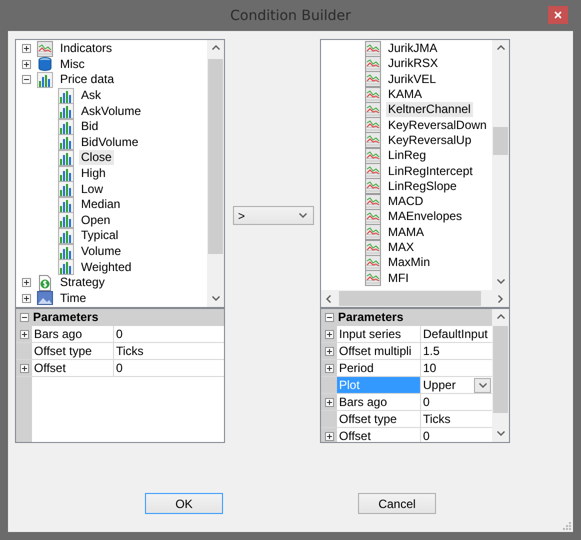 The image size is (581, 540). I want to click on image-icon, so click(45, 298).